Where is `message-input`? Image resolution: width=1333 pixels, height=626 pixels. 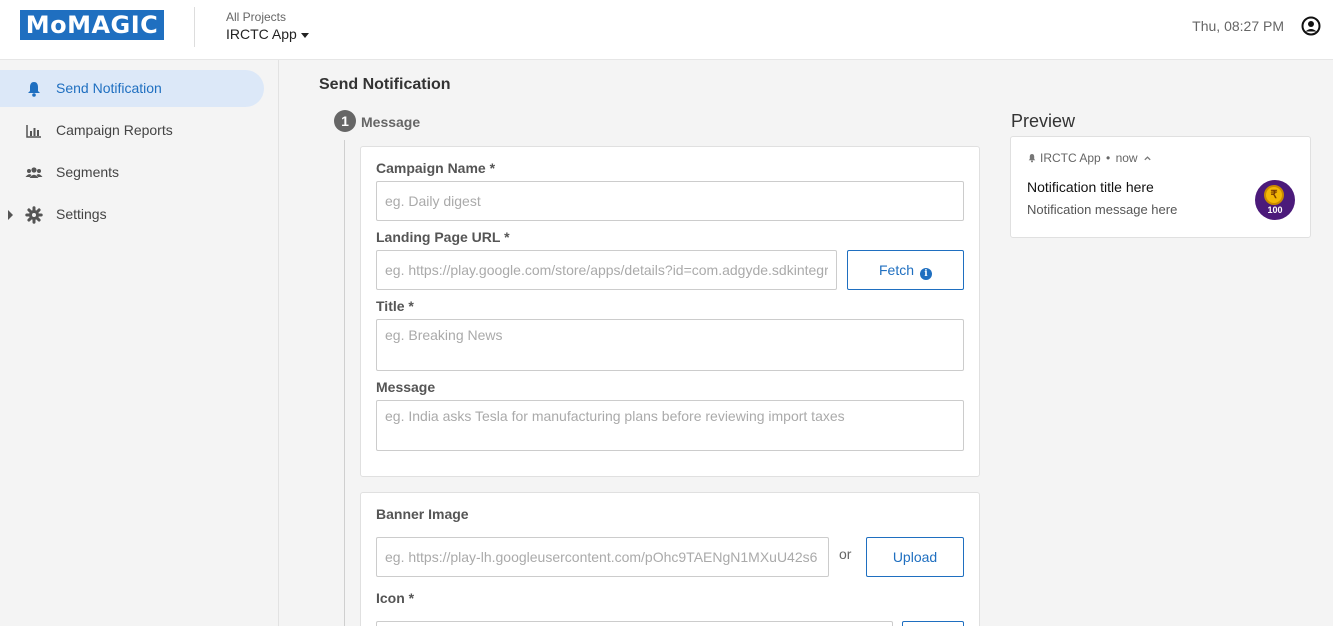 message-input is located at coordinates (670, 425).